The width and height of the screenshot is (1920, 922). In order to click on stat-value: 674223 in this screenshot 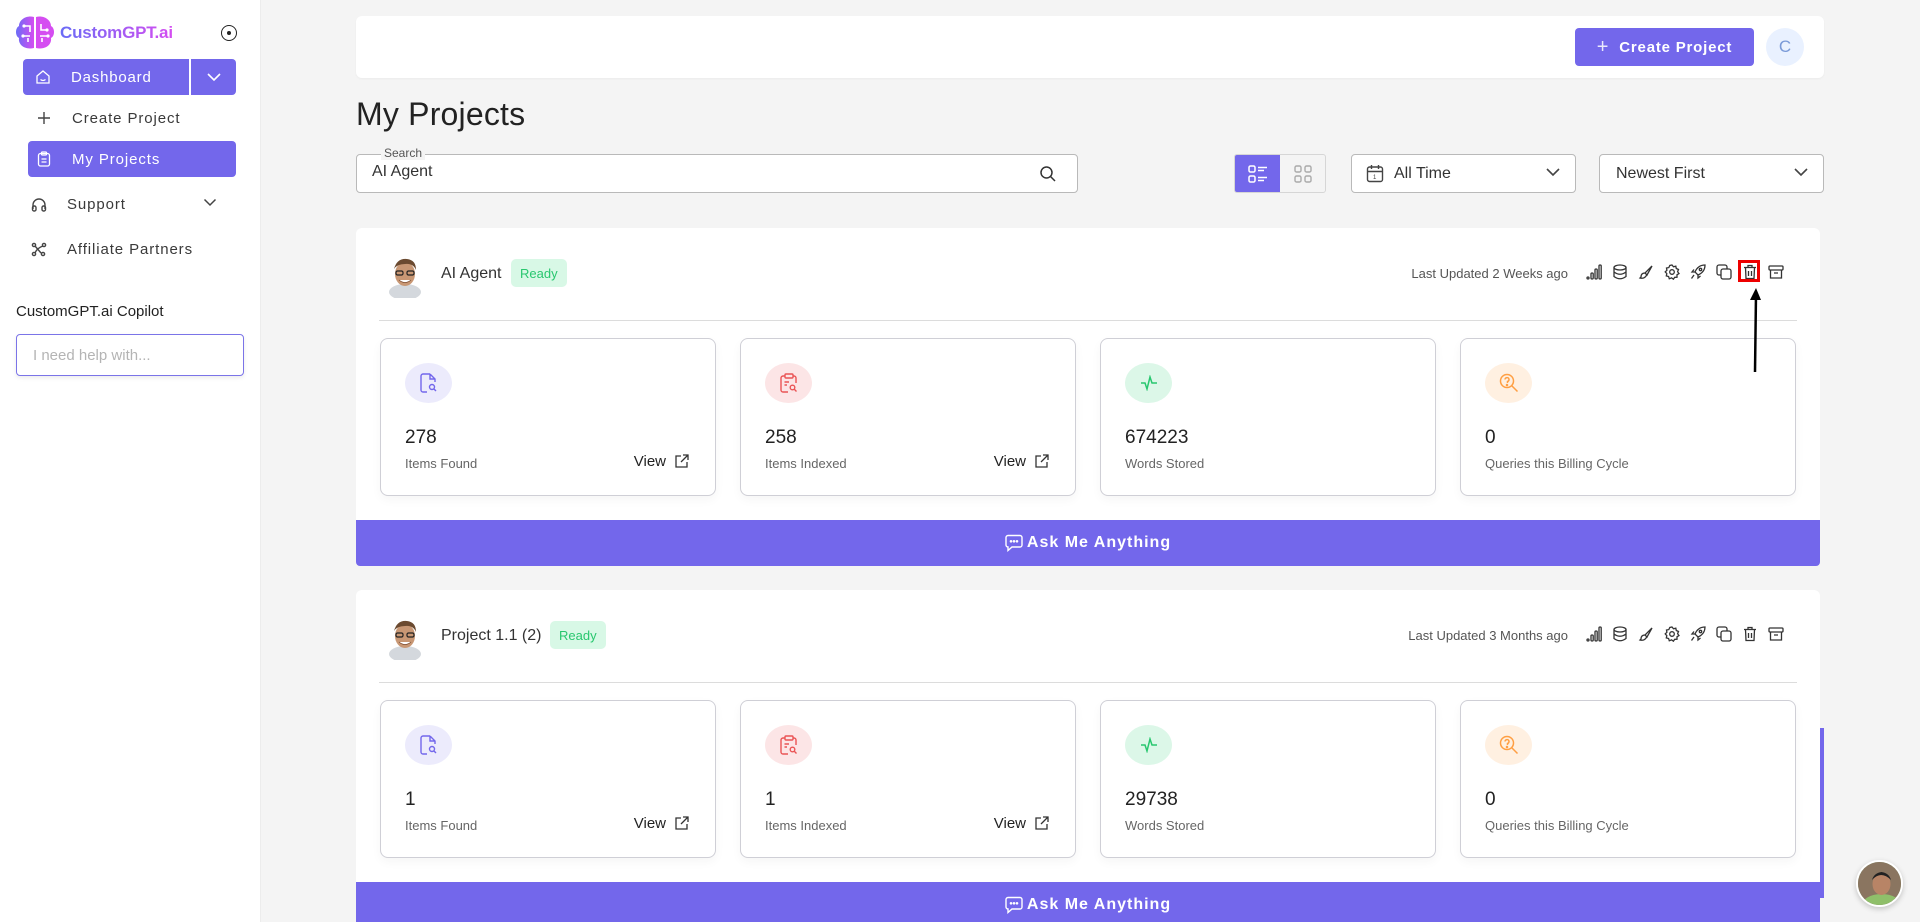, I will do `click(1157, 437)`.